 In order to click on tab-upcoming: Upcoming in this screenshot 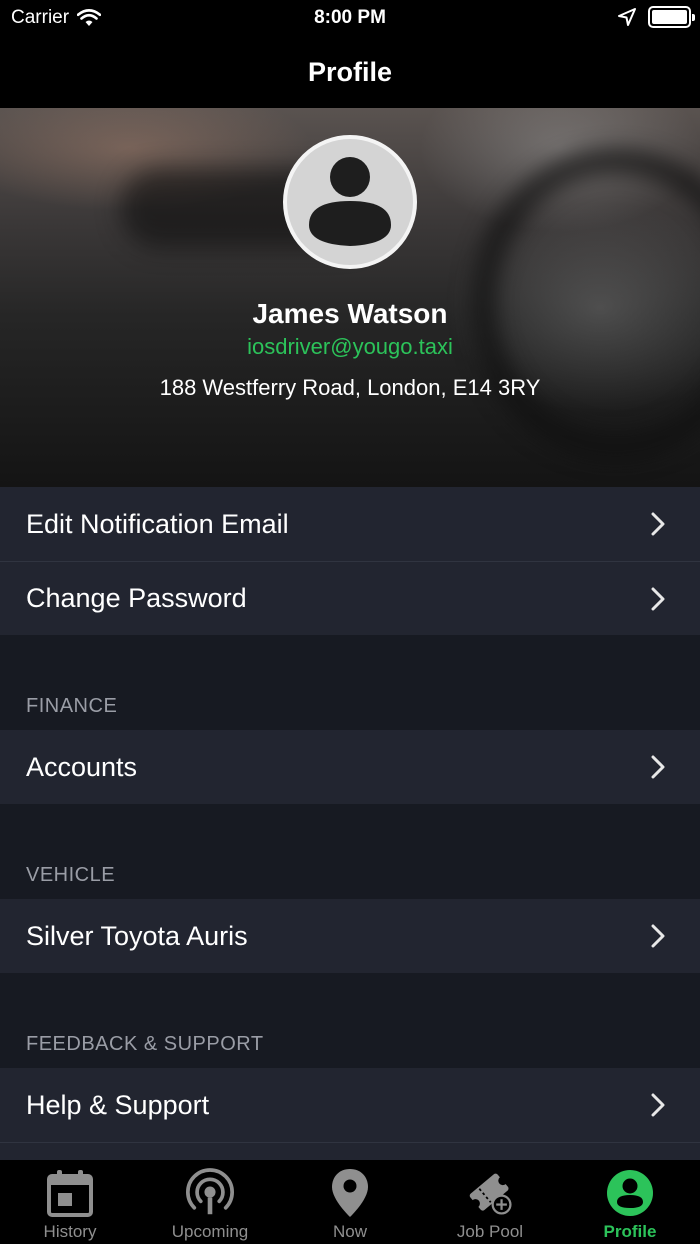, I will do `click(210, 1202)`.